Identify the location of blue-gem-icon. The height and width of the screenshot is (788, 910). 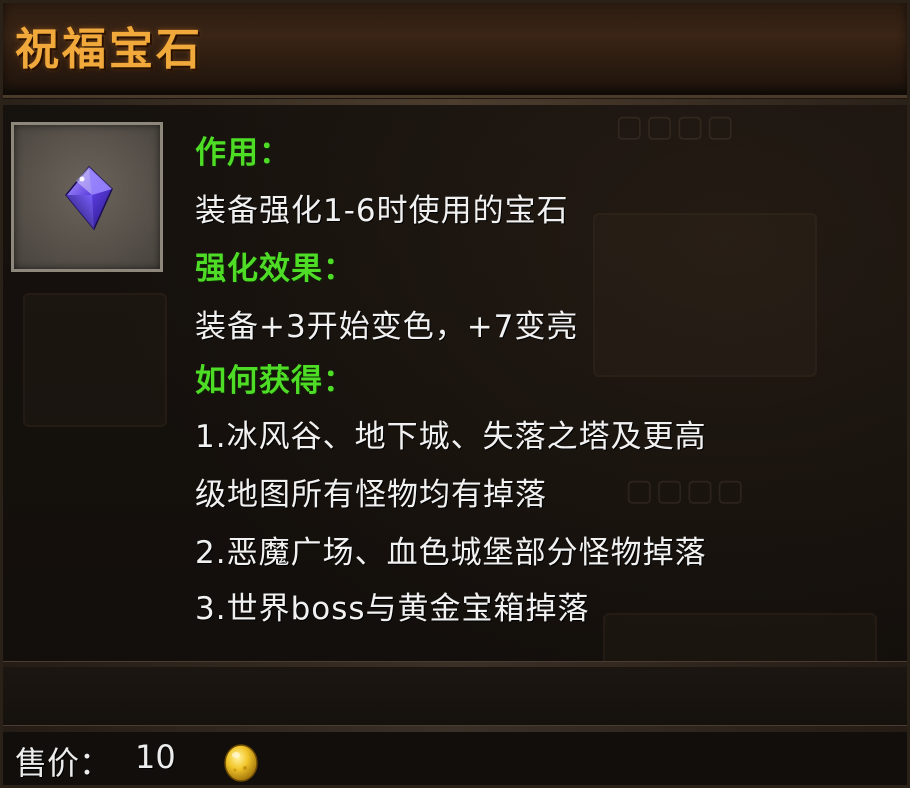
(89, 198).